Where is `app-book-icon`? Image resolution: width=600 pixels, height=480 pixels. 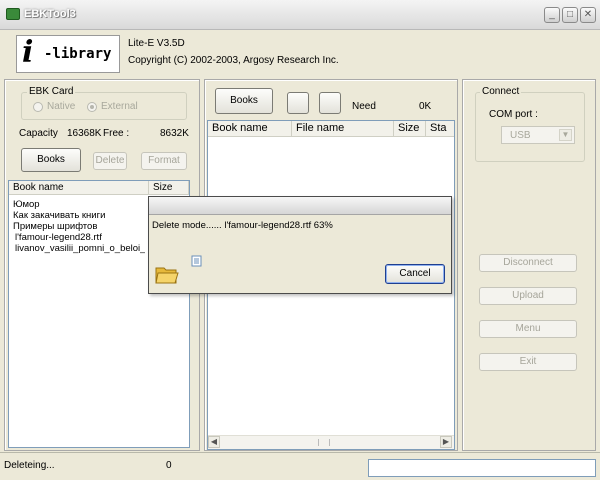 app-book-icon is located at coordinates (13, 14).